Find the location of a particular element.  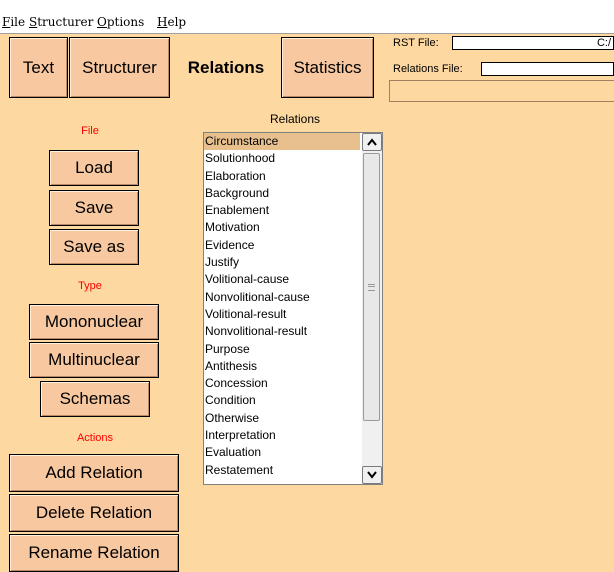

relation-list-item: Volitional-result is located at coordinates (282, 314).